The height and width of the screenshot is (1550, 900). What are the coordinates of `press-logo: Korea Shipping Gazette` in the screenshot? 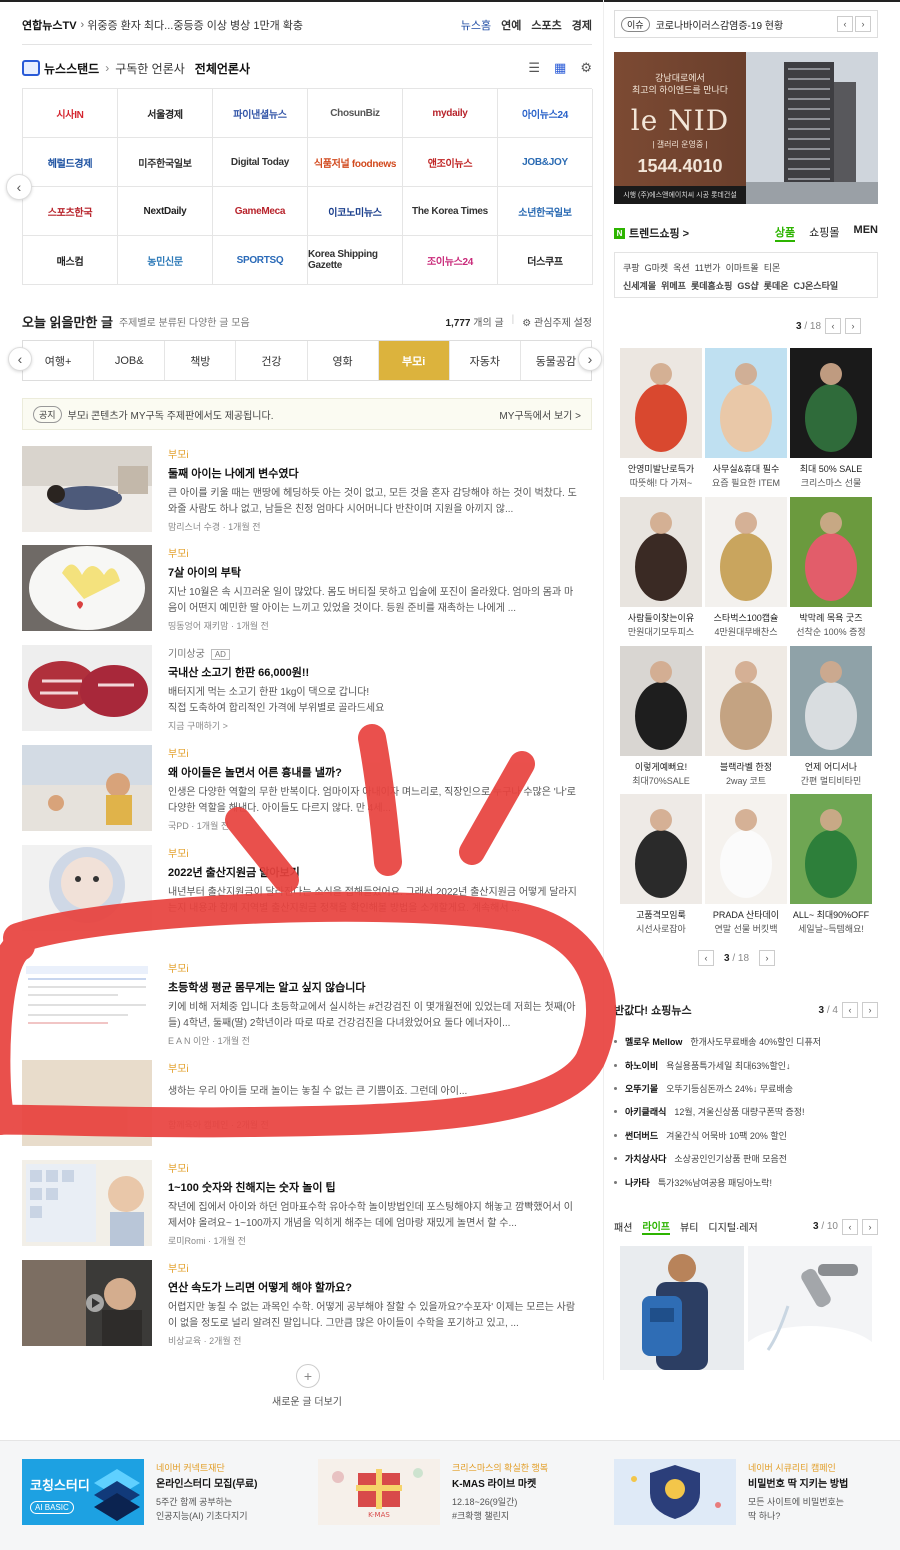 It's located at (355, 260).